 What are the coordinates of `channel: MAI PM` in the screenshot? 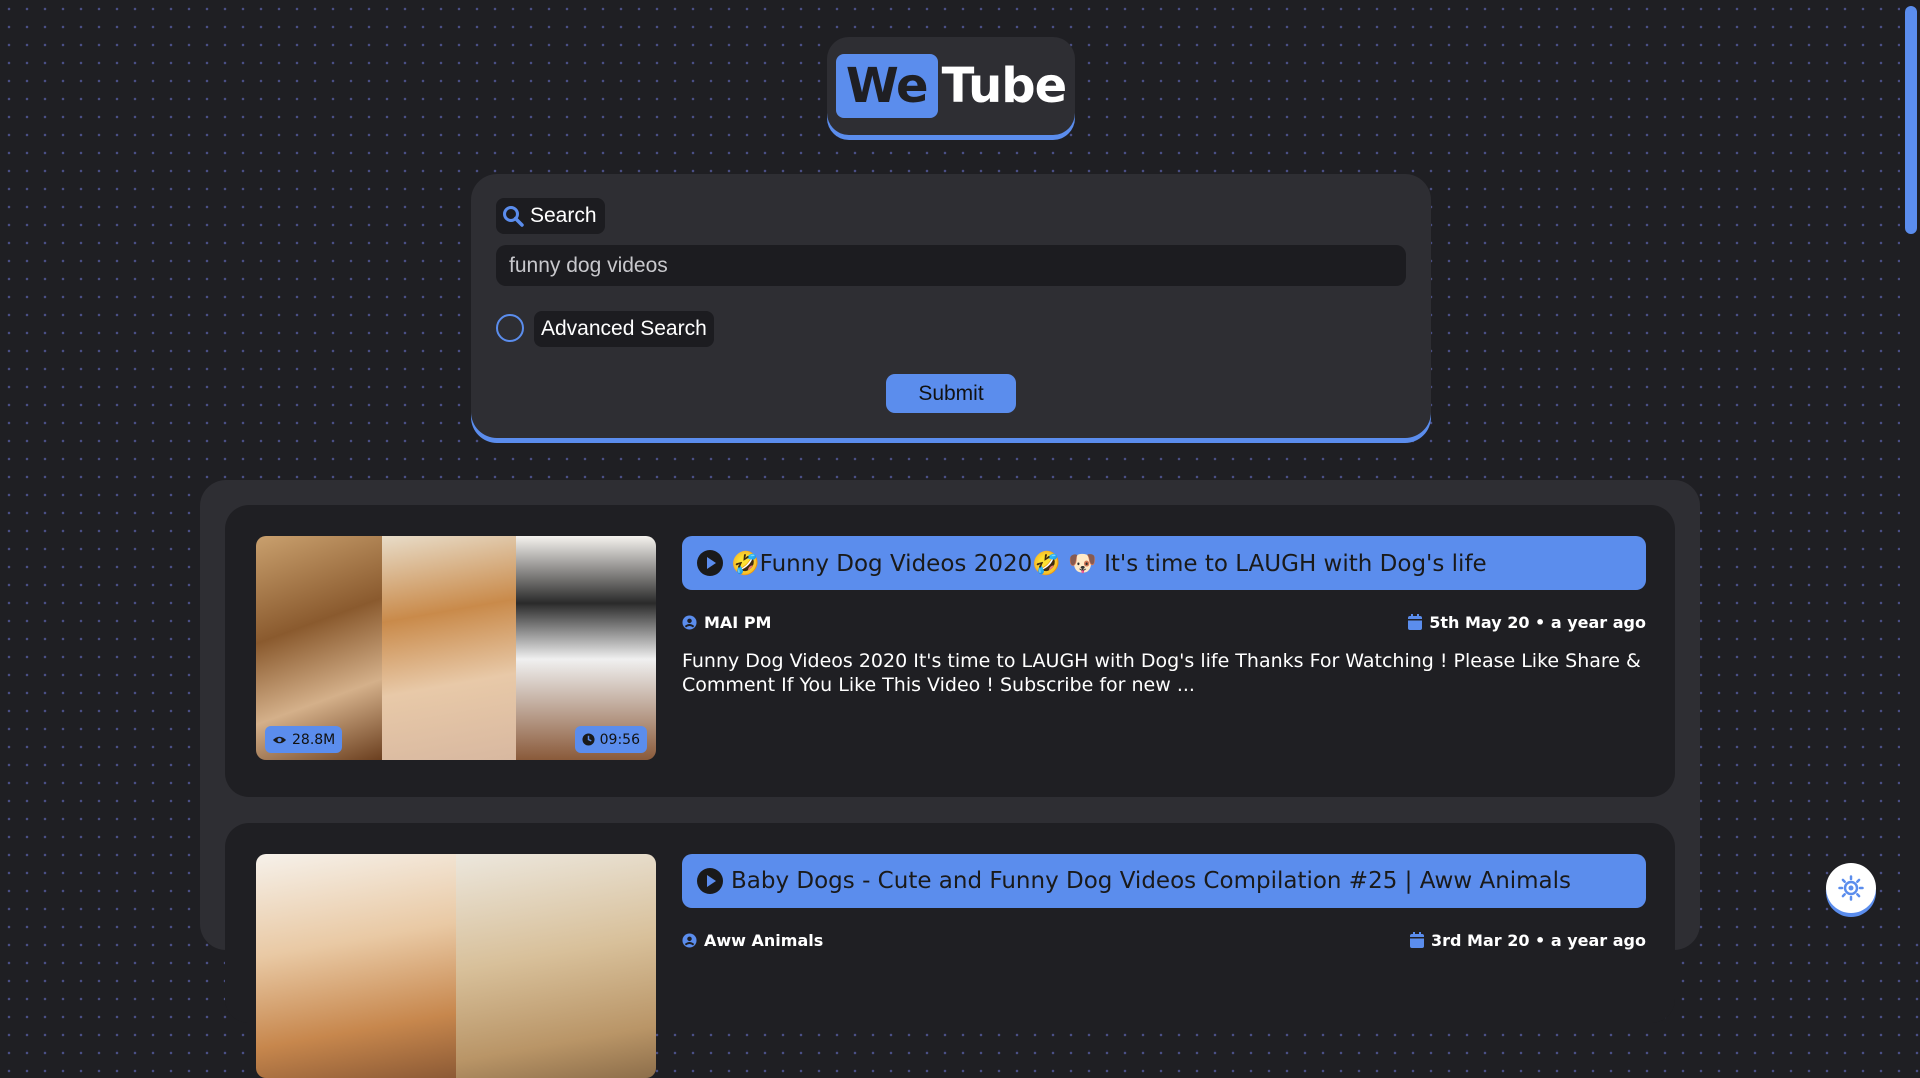 It's located at (726, 622).